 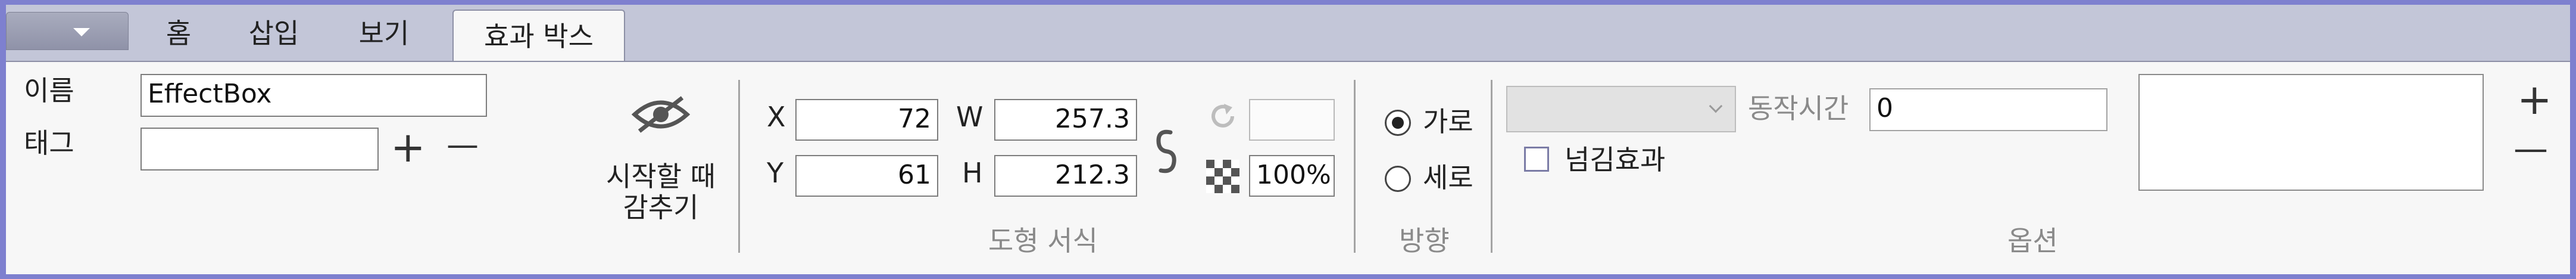 What do you see at coordinates (1398, 123) in the screenshot?
I see `direction-horizontal-radio` at bounding box center [1398, 123].